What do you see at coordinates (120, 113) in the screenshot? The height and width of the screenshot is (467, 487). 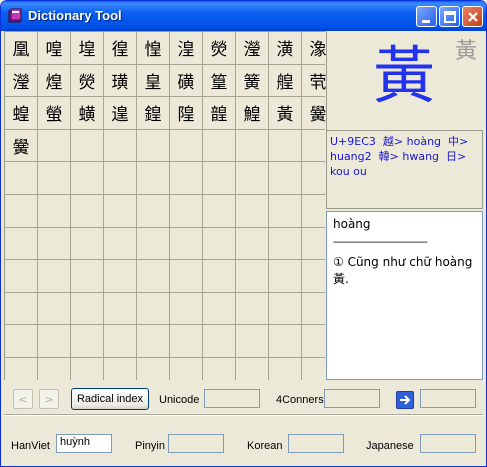 I see `character-cell: 遑` at bounding box center [120, 113].